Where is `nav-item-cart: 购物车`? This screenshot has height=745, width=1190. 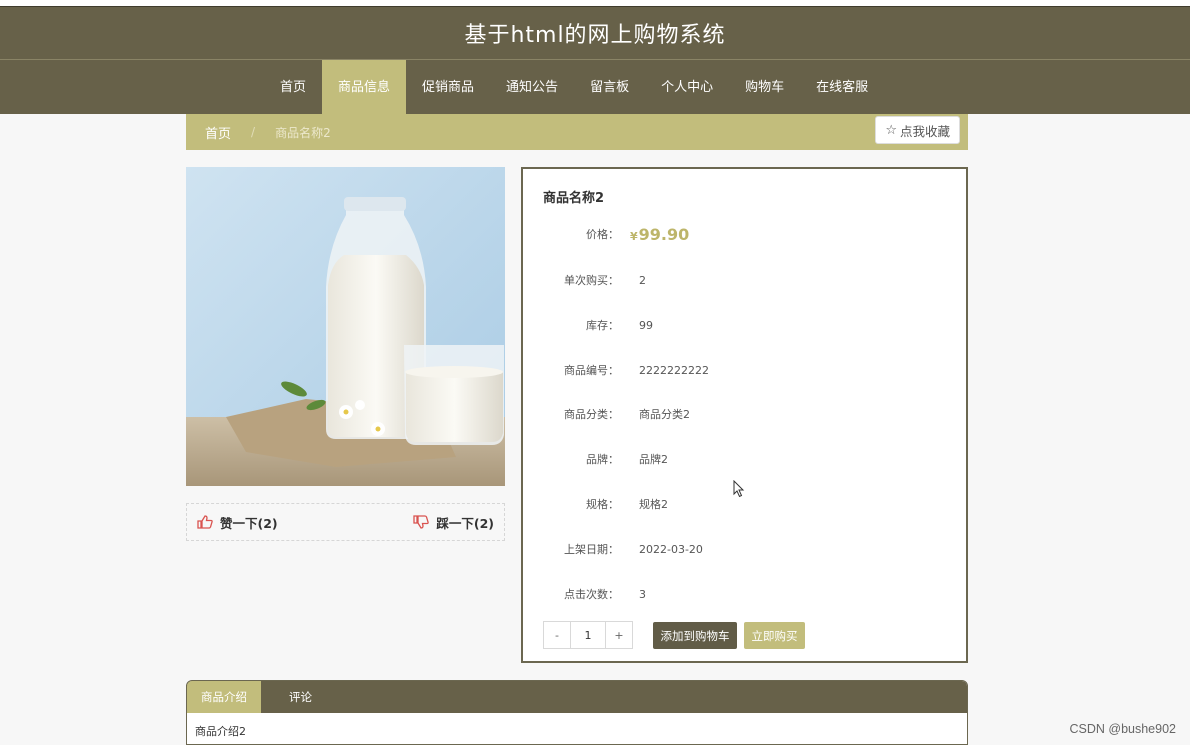
nav-item-cart: 购物车 is located at coordinates (764, 87).